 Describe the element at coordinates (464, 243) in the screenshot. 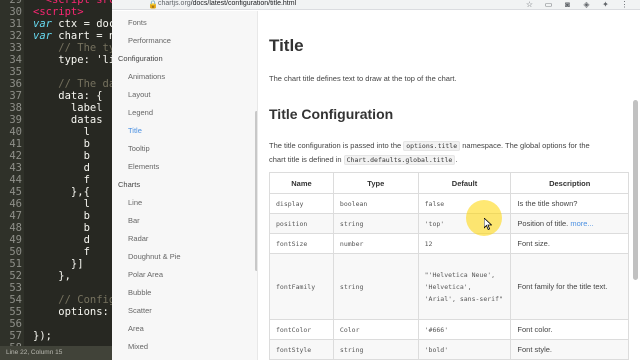

I see `cell-default: 12` at that location.